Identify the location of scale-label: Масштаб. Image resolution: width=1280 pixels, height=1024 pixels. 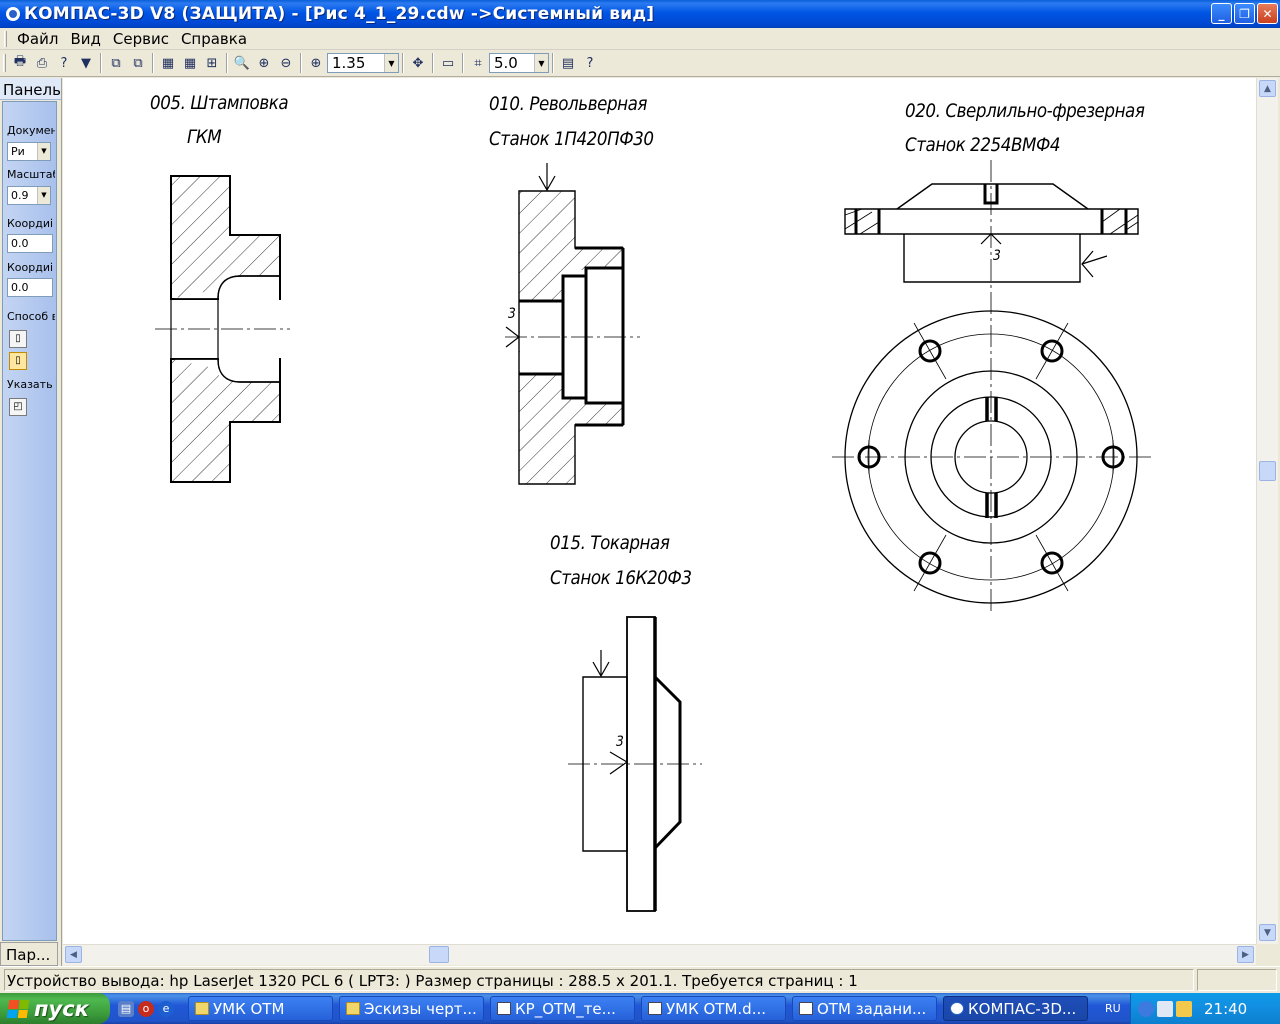
(31, 174).